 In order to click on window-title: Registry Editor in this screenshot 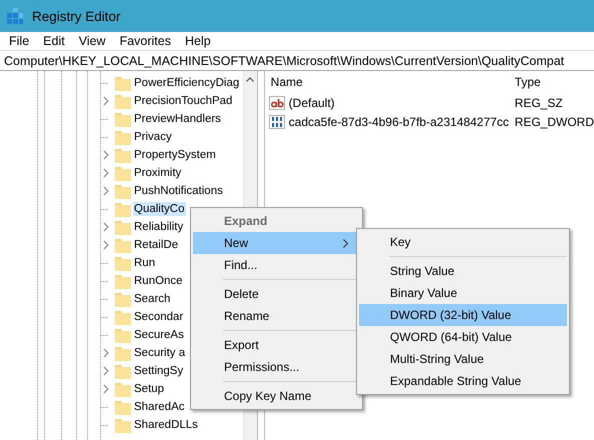, I will do `click(76, 16)`.